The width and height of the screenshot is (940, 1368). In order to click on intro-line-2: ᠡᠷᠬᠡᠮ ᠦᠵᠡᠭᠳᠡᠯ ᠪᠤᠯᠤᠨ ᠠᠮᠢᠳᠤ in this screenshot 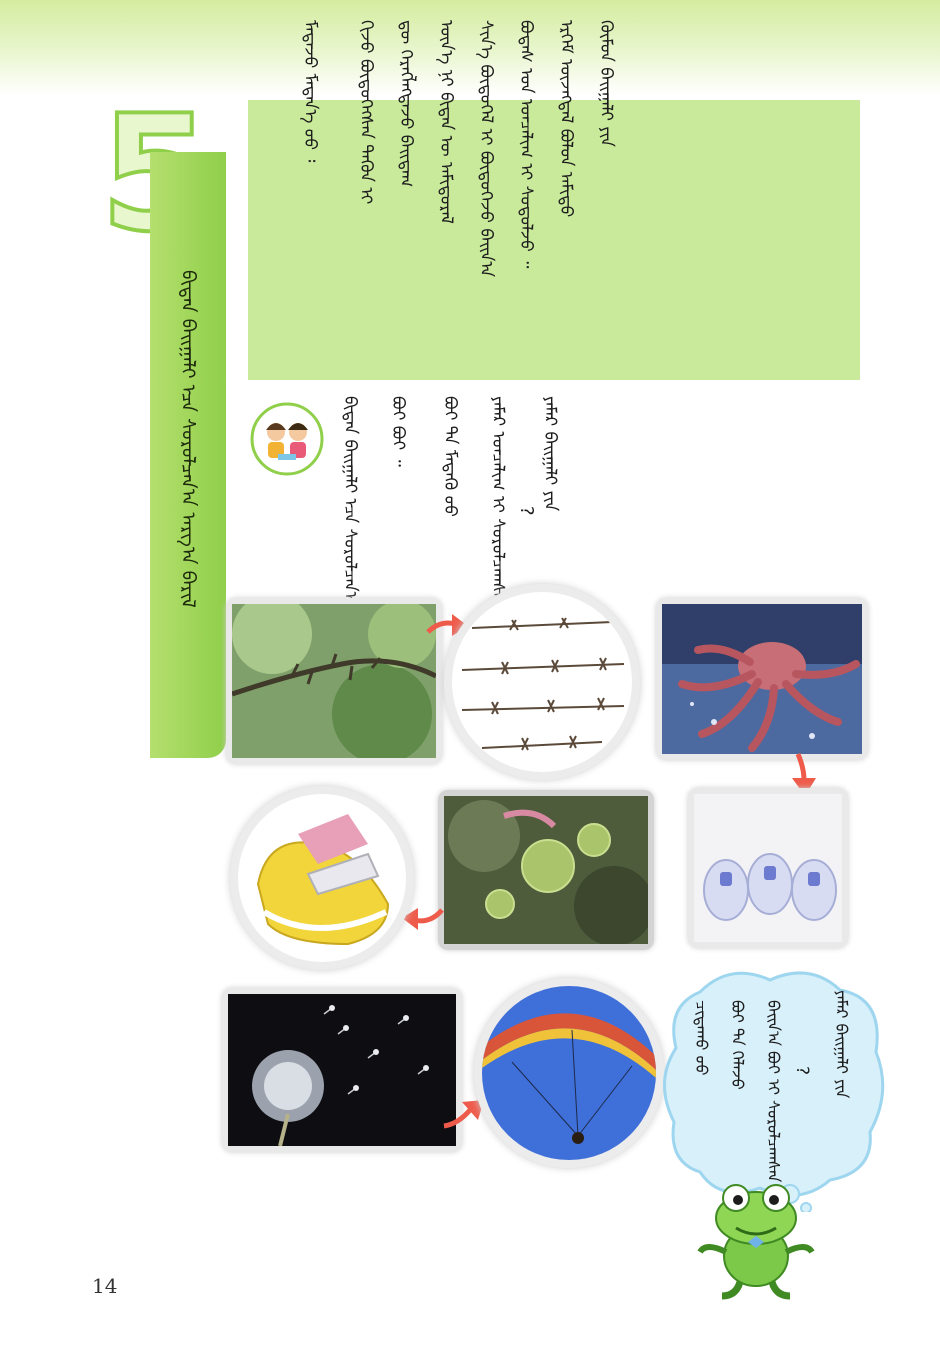, I will do `click(566, 119)`.